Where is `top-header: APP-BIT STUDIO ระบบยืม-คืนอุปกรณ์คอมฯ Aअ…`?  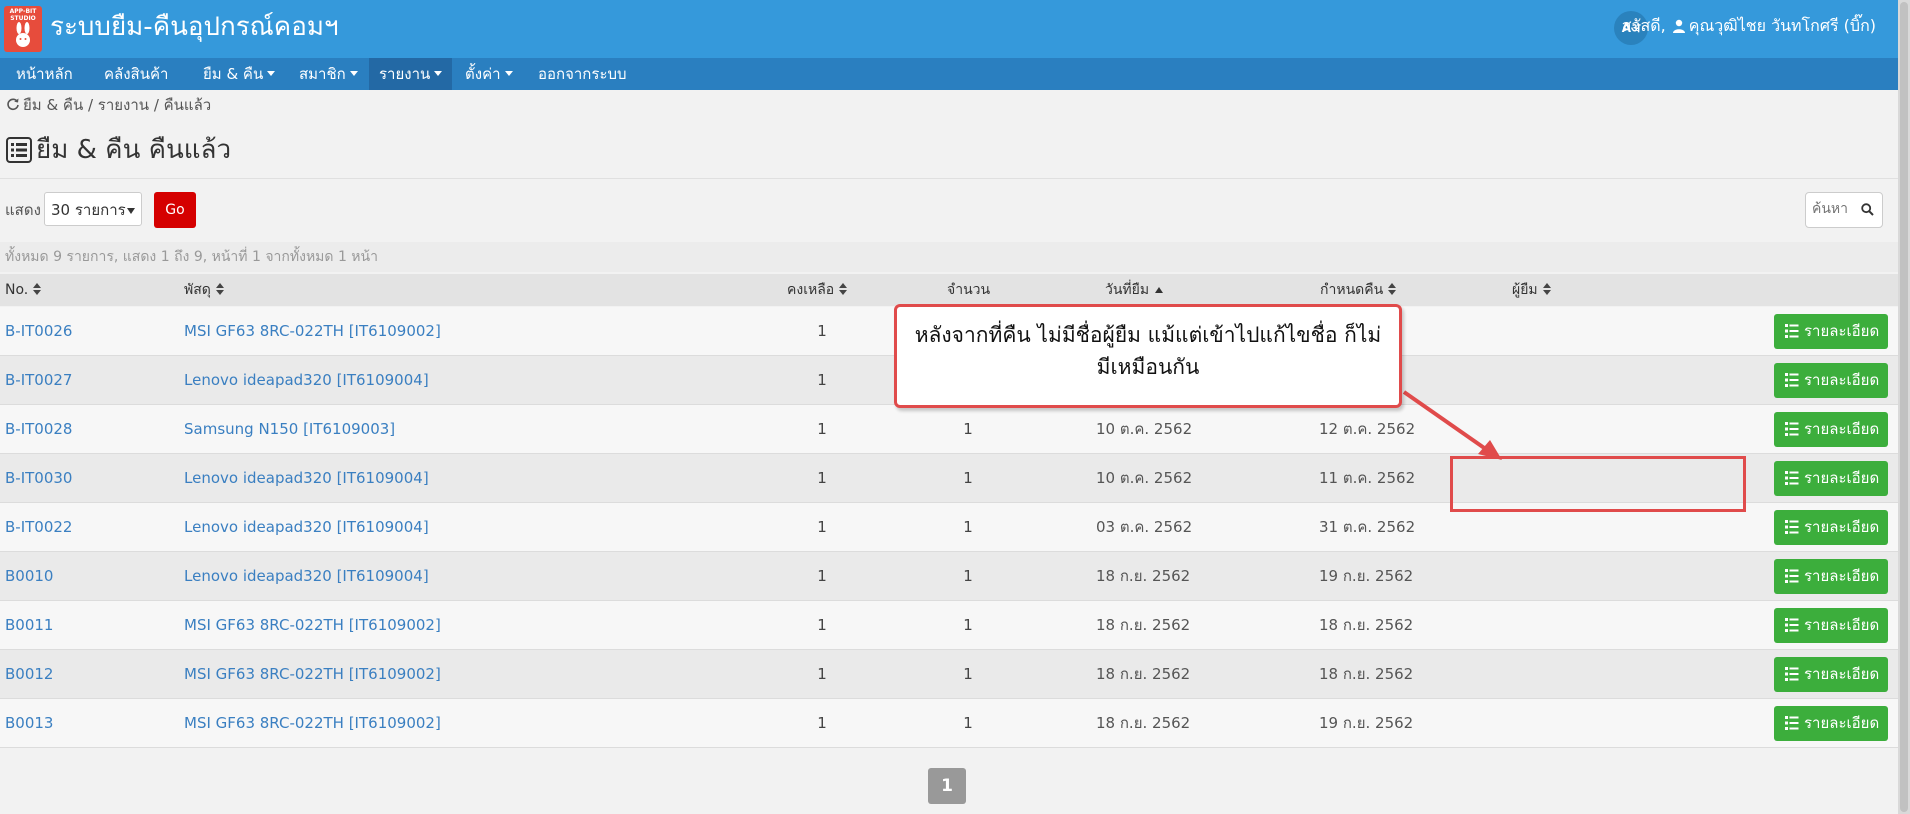
top-header: APP-BIT STUDIO ระบบยืม-คืนอุปกรณ์คอมฯ Aअ… is located at coordinates (949, 29).